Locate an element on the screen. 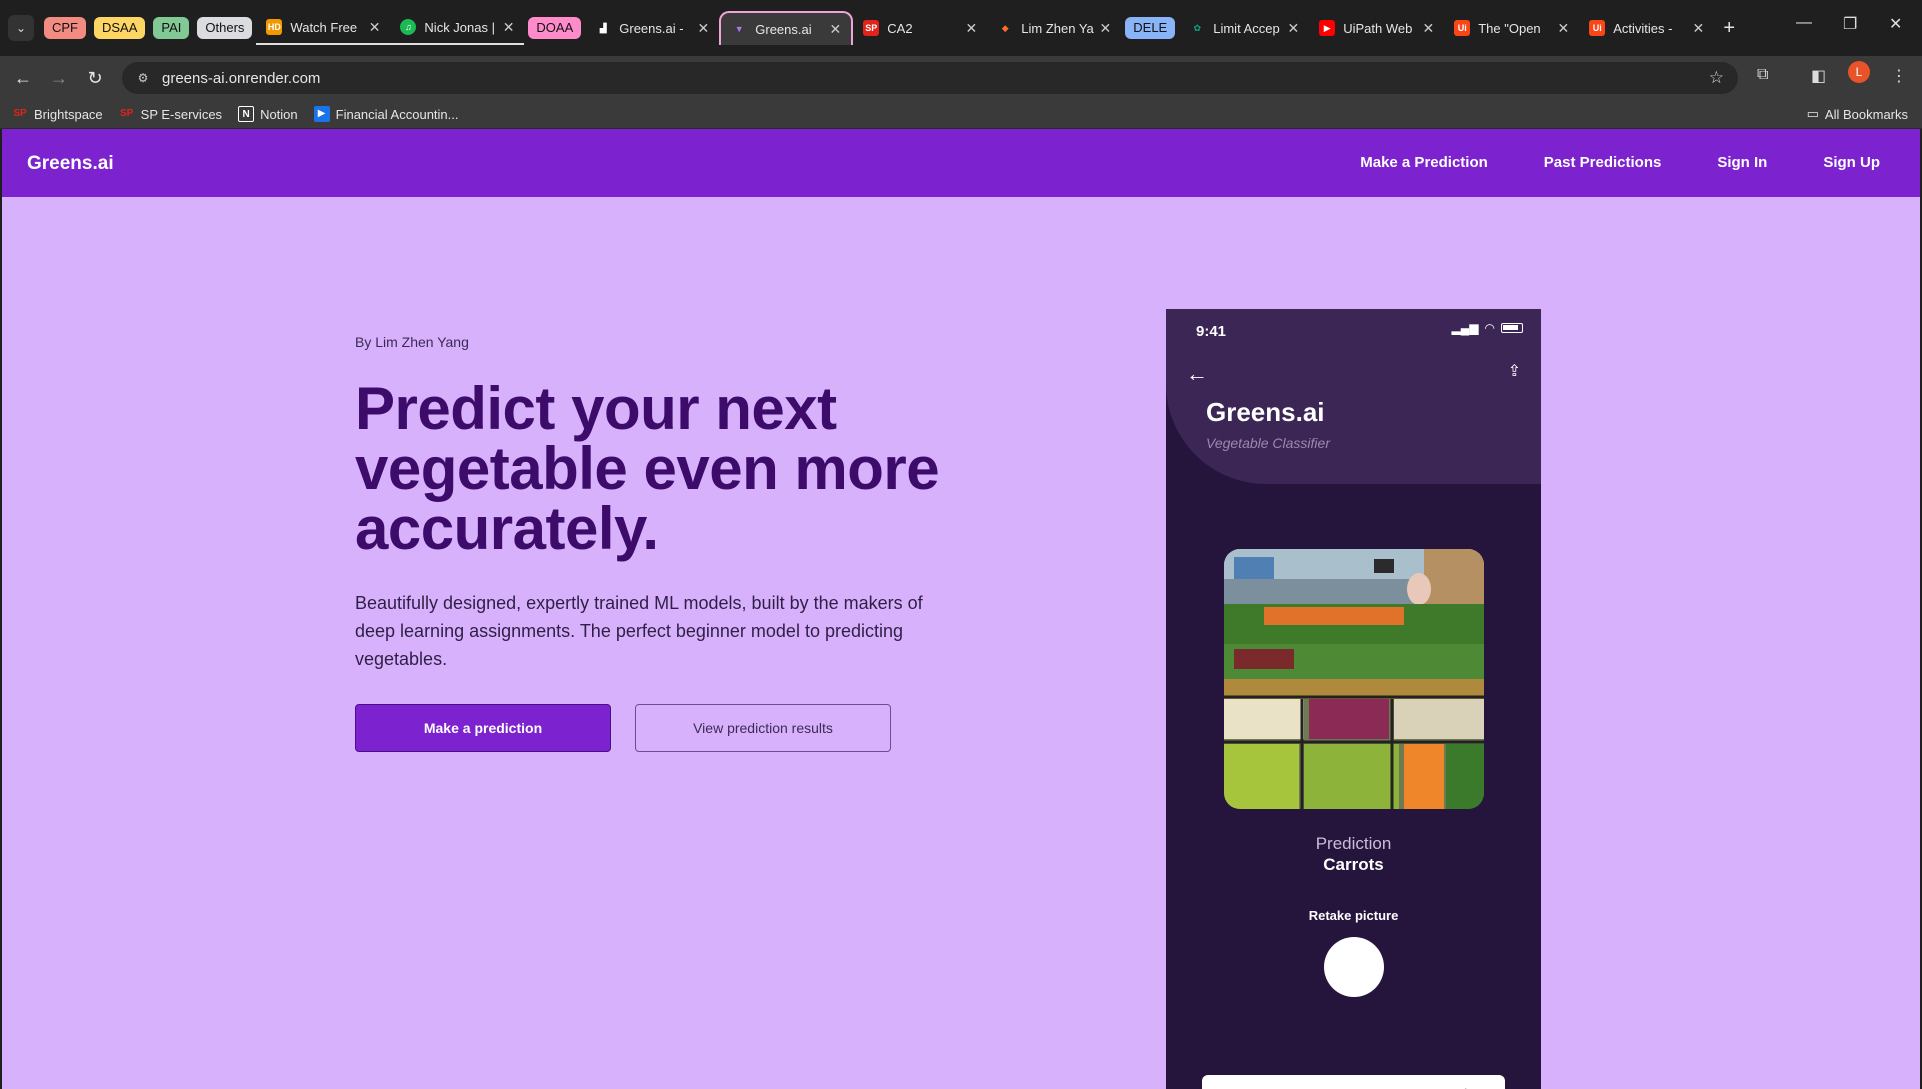 The height and width of the screenshot is (1089, 1922). wifi-icon: ◠ is located at coordinates (1489, 328).